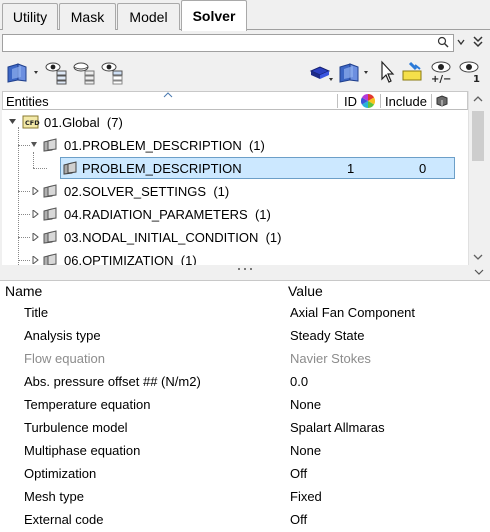  What do you see at coordinates (478, 257) in the screenshot?
I see `scroll-down-icon` at bounding box center [478, 257].